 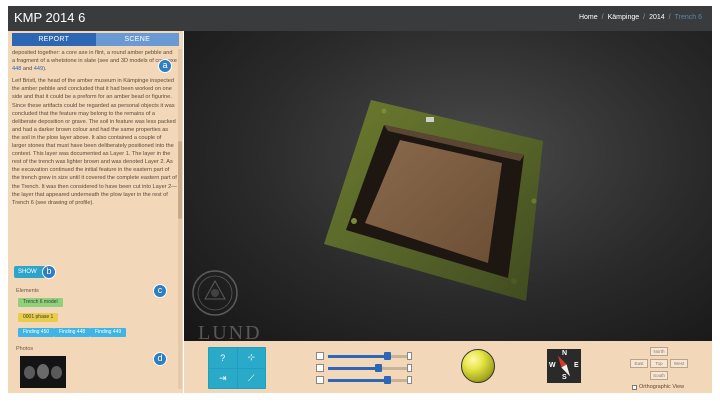 I want to click on compass-icon: N S E W, so click(x=564, y=366).